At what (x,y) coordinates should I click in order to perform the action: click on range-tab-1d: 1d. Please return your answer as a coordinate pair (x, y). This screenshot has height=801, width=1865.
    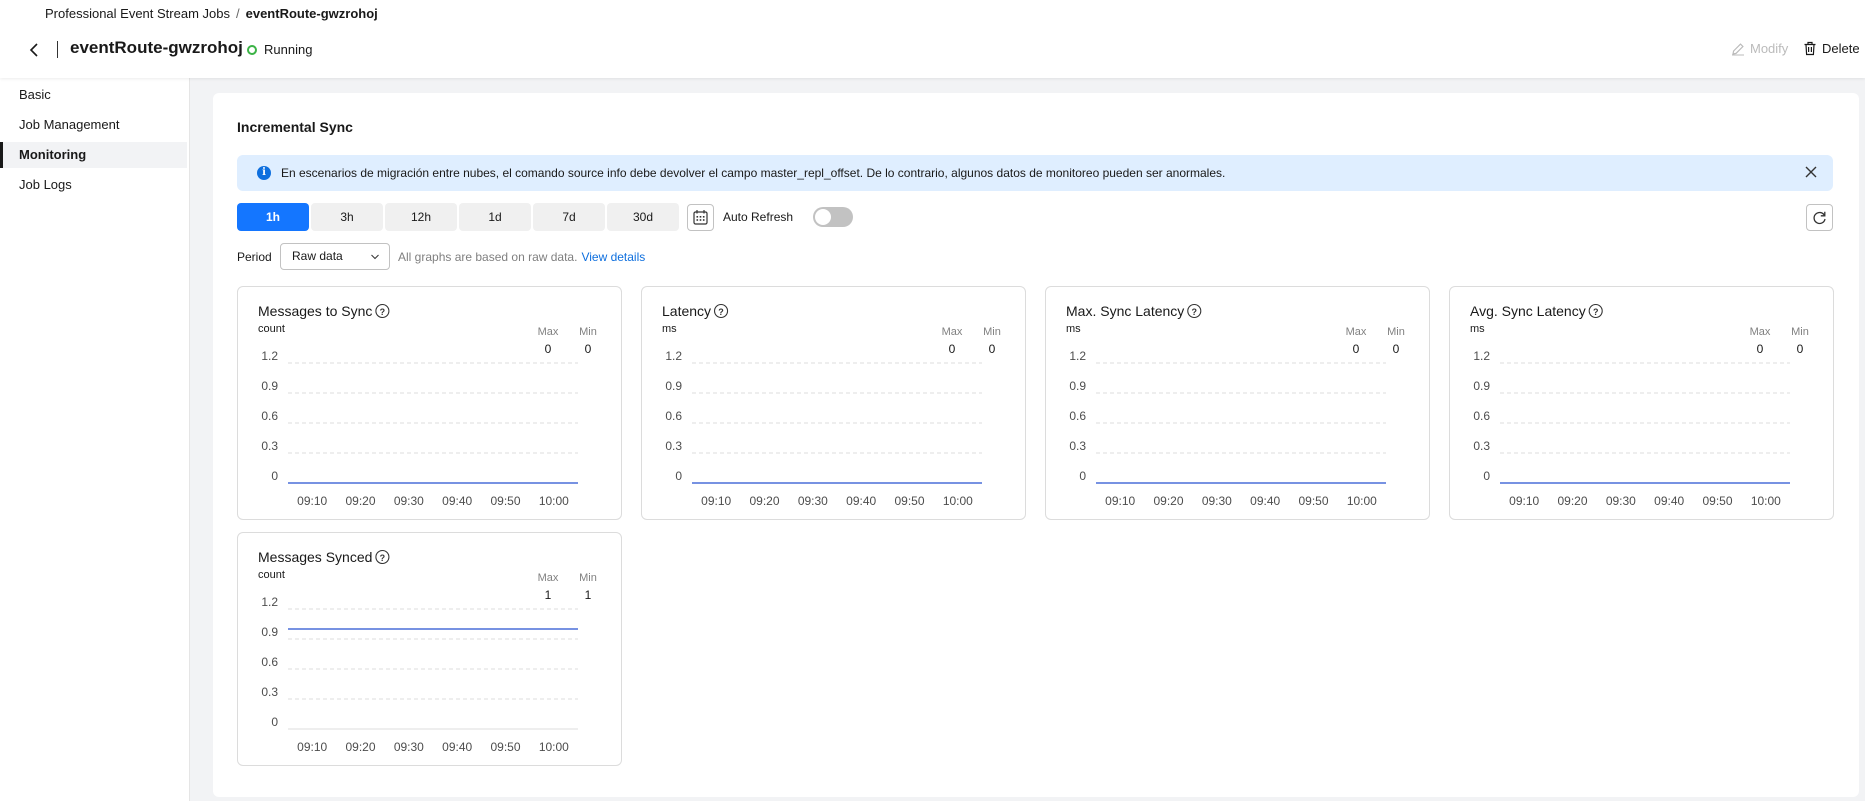
    Looking at the image, I should click on (495, 217).